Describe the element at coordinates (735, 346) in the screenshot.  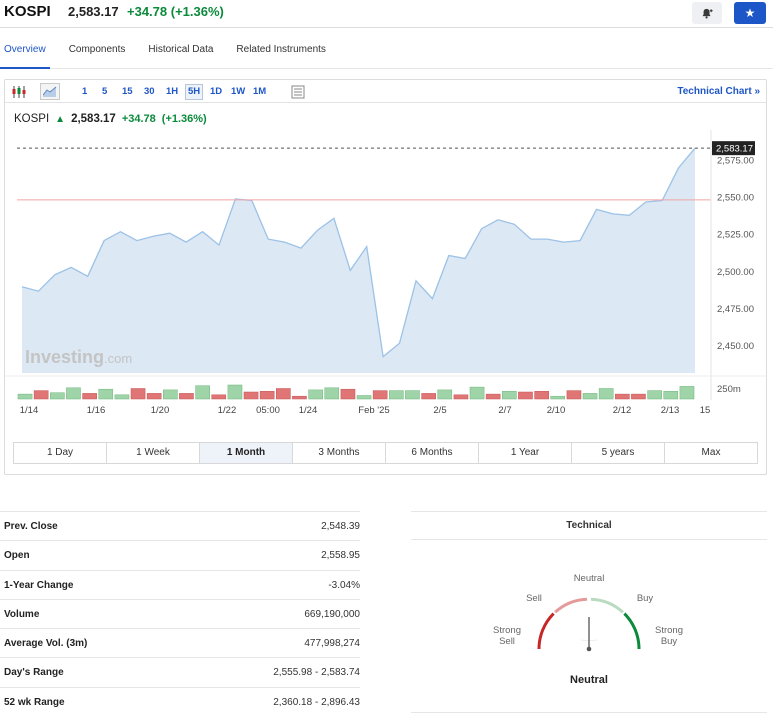
I see `y-tick-label: 2,450.00` at that location.